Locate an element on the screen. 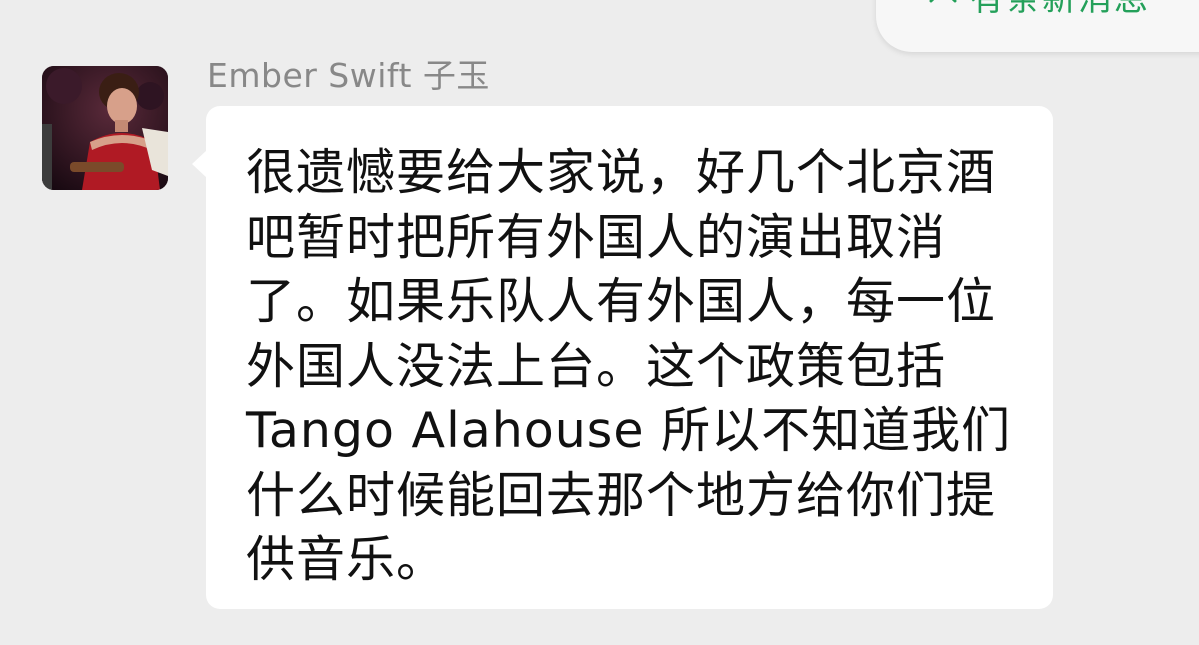  new-messages-banner: 有条新消息 is located at coordinates (1037, 26).